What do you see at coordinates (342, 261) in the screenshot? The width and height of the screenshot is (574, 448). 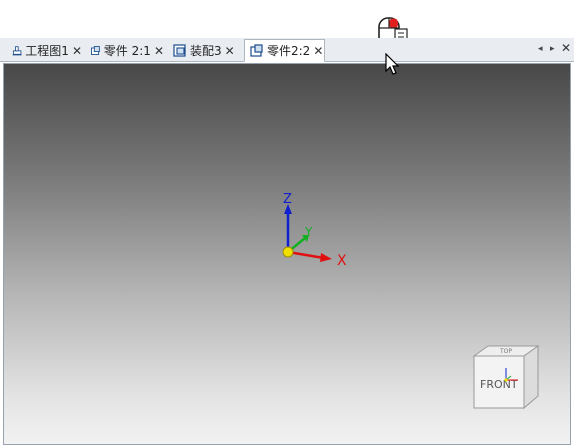 I see `x-axis-label: X` at bounding box center [342, 261].